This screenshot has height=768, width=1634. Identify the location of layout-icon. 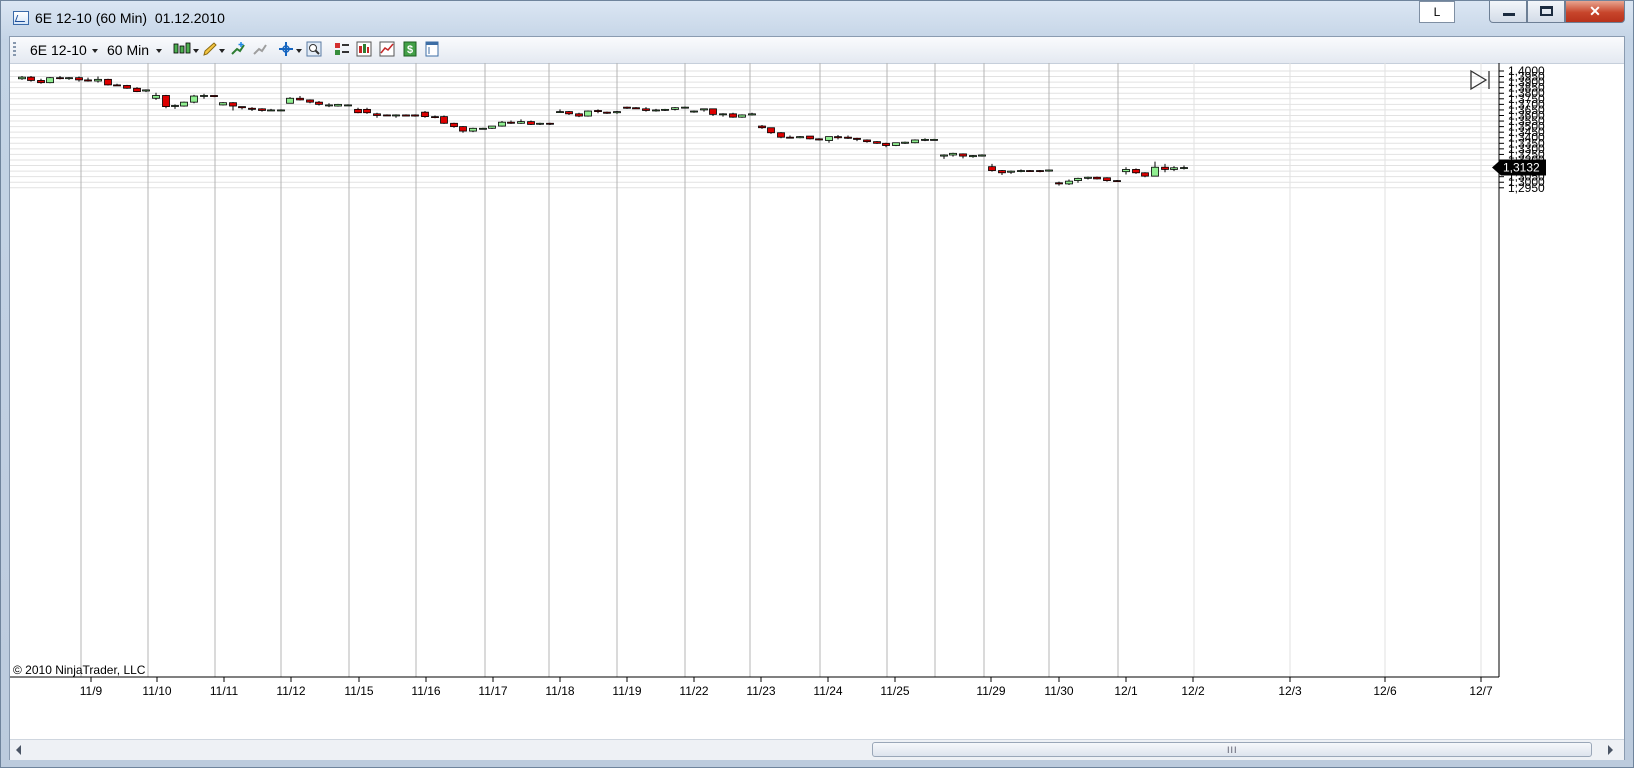
(432, 49).